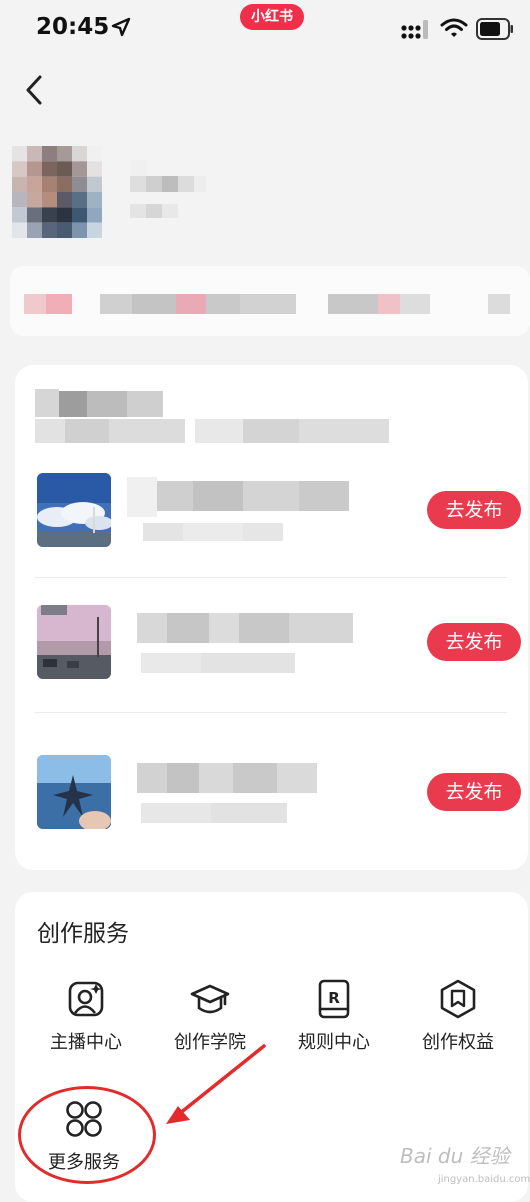  I want to click on service-label: 更多服务, so click(84, 1162).